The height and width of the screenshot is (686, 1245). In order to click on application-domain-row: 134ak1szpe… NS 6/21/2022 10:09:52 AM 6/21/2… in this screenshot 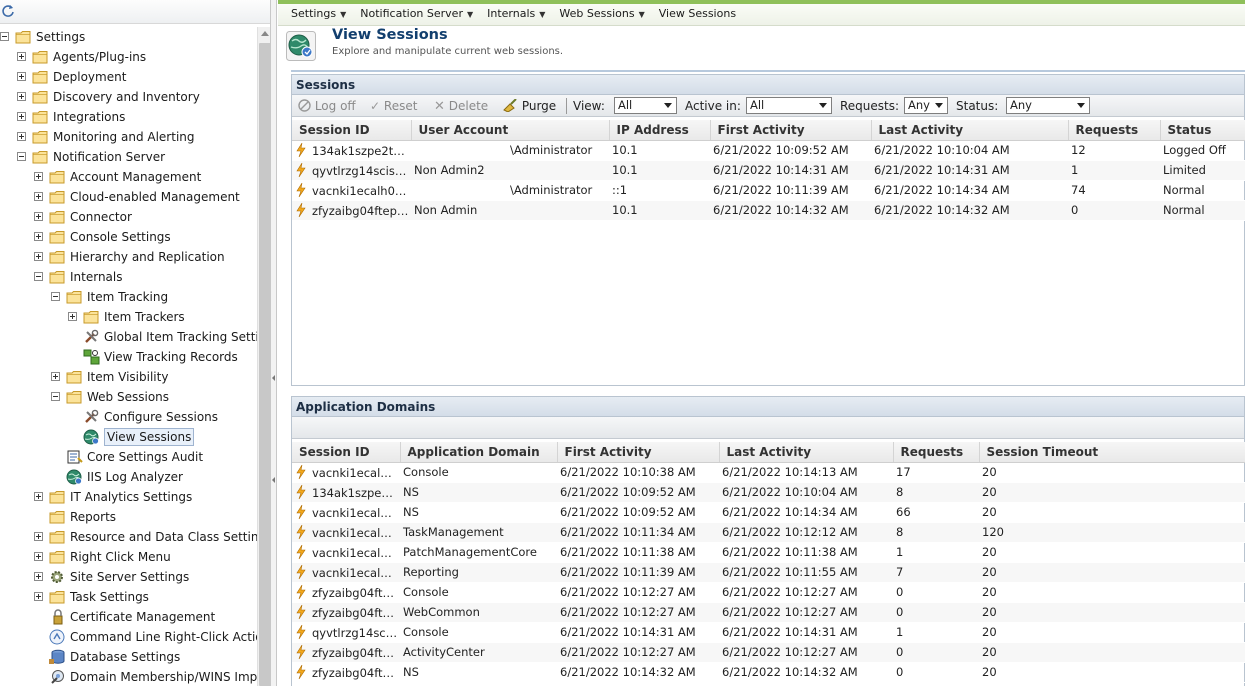, I will do `click(768, 492)`.